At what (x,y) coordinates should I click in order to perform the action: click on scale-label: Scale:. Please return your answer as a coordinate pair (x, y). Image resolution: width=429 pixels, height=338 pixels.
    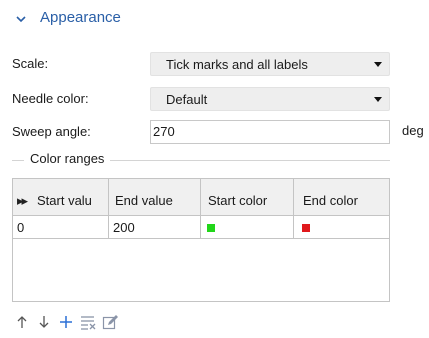
    Looking at the image, I should click on (30, 63).